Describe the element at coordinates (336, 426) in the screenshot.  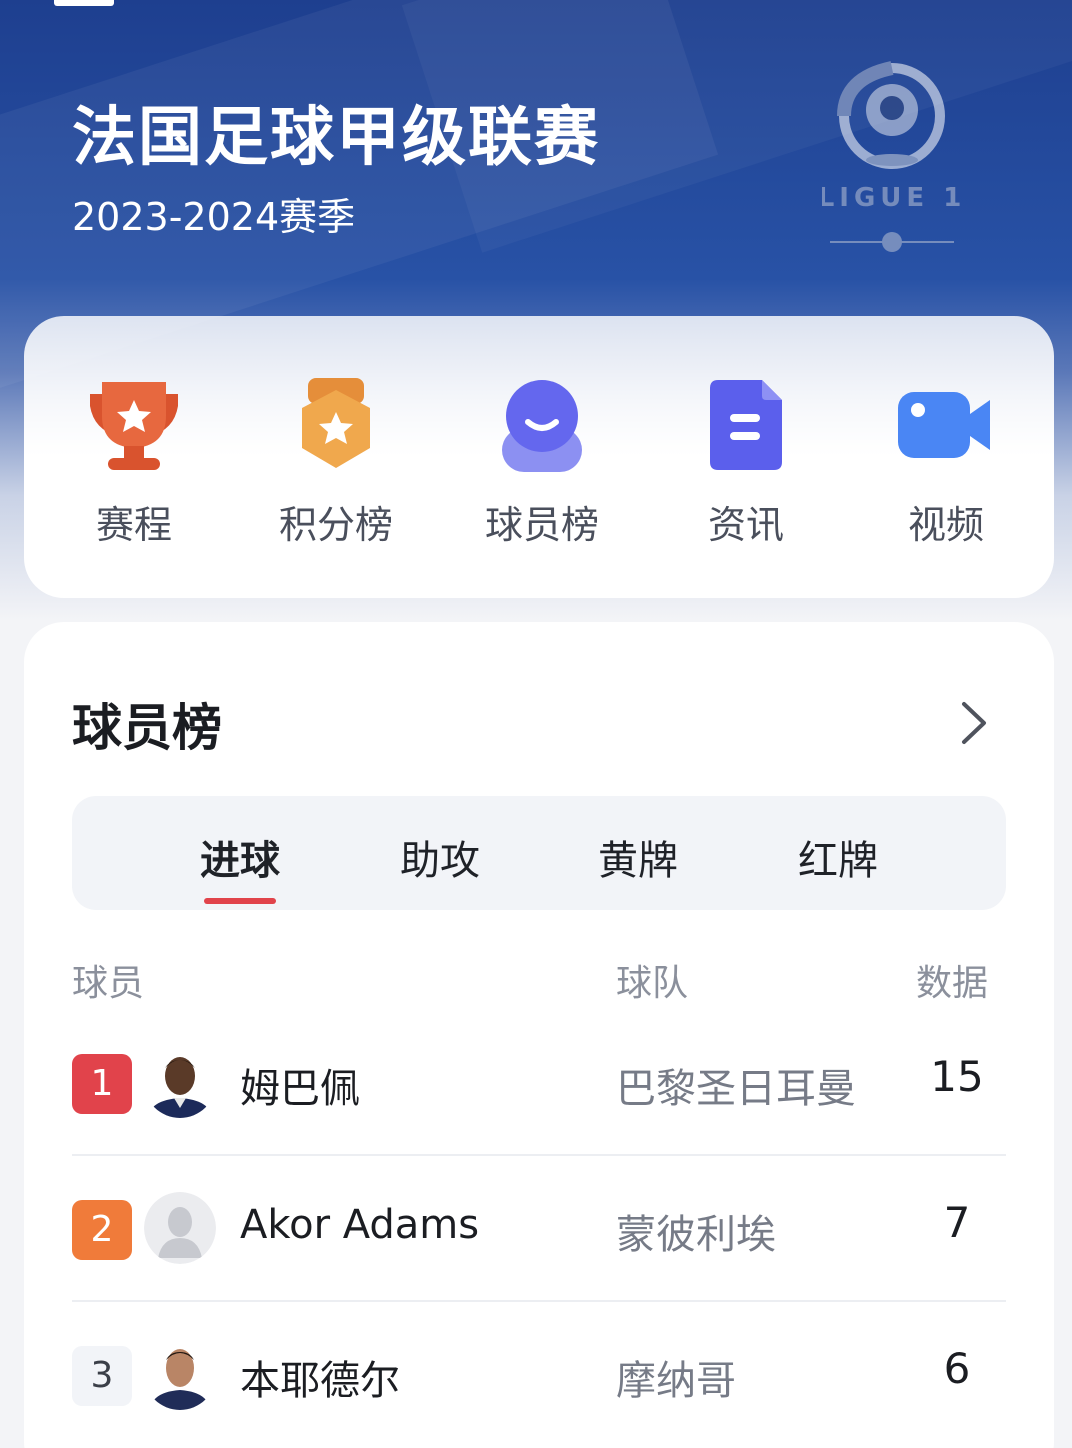
I see `medal-icon` at that location.